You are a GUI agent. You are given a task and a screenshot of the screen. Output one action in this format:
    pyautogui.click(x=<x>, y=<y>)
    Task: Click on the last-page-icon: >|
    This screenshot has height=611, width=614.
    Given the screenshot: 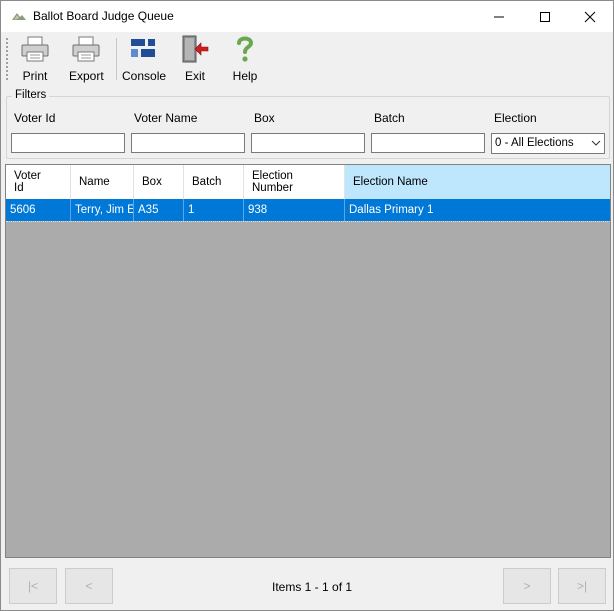 What is the action you would take?
    pyautogui.click(x=582, y=586)
    